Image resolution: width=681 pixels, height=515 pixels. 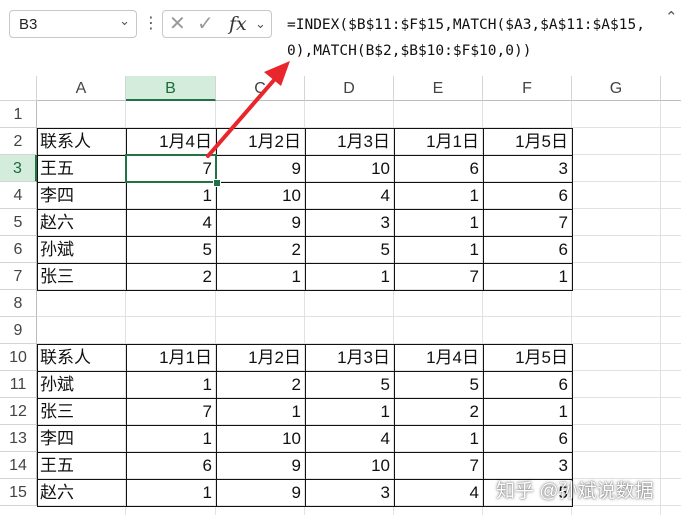 What do you see at coordinates (81, 141) in the screenshot?
I see `table1-header-cell: 联系人` at bounding box center [81, 141].